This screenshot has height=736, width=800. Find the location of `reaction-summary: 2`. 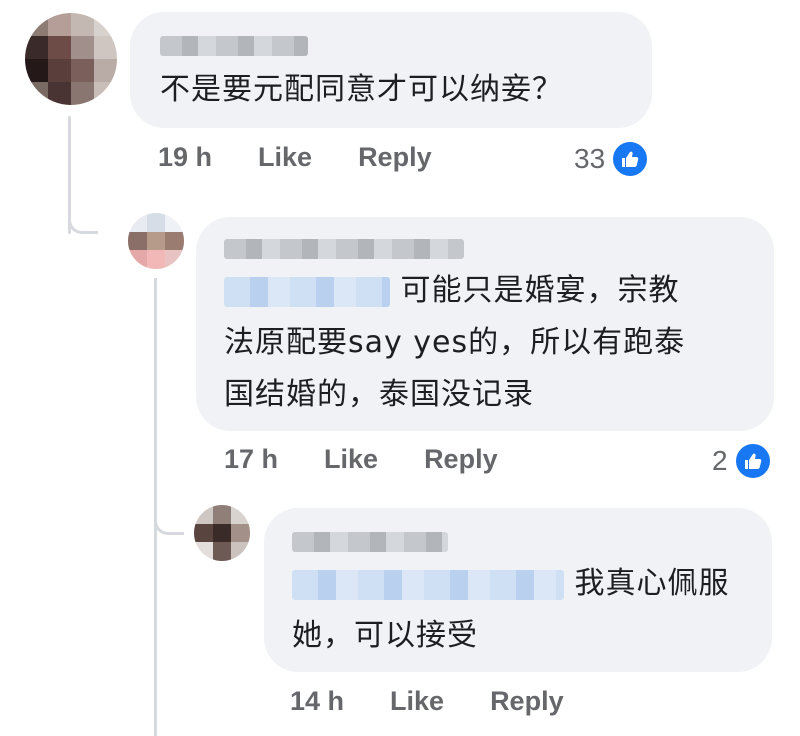

reaction-summary: 2 is located at coordinates (742, 461).